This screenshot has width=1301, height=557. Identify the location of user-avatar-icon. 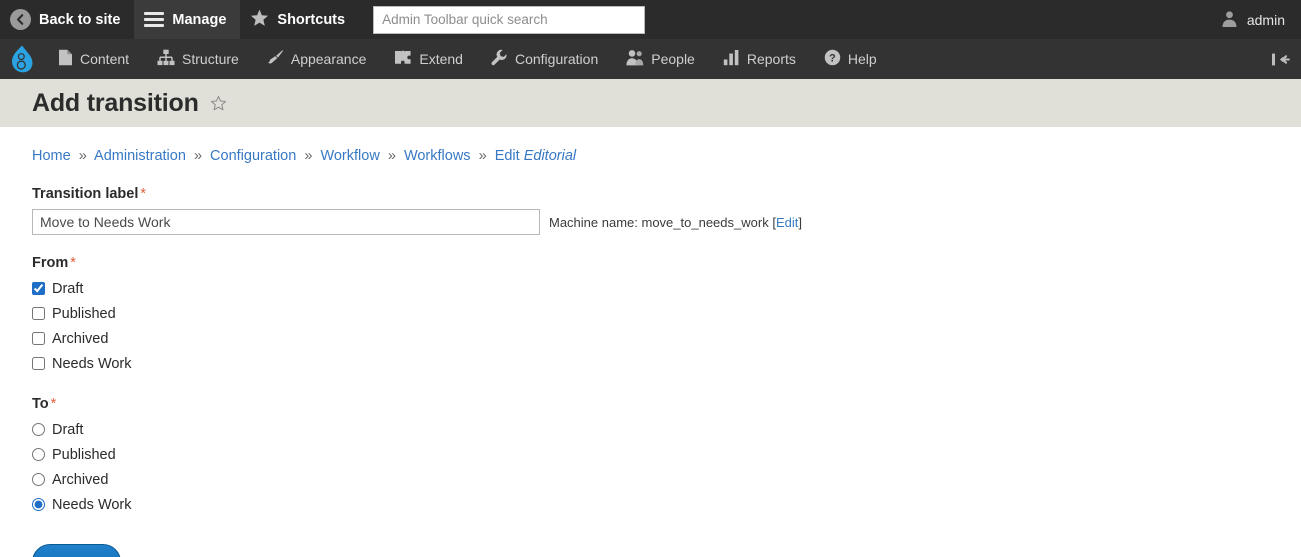
(1229, 20).